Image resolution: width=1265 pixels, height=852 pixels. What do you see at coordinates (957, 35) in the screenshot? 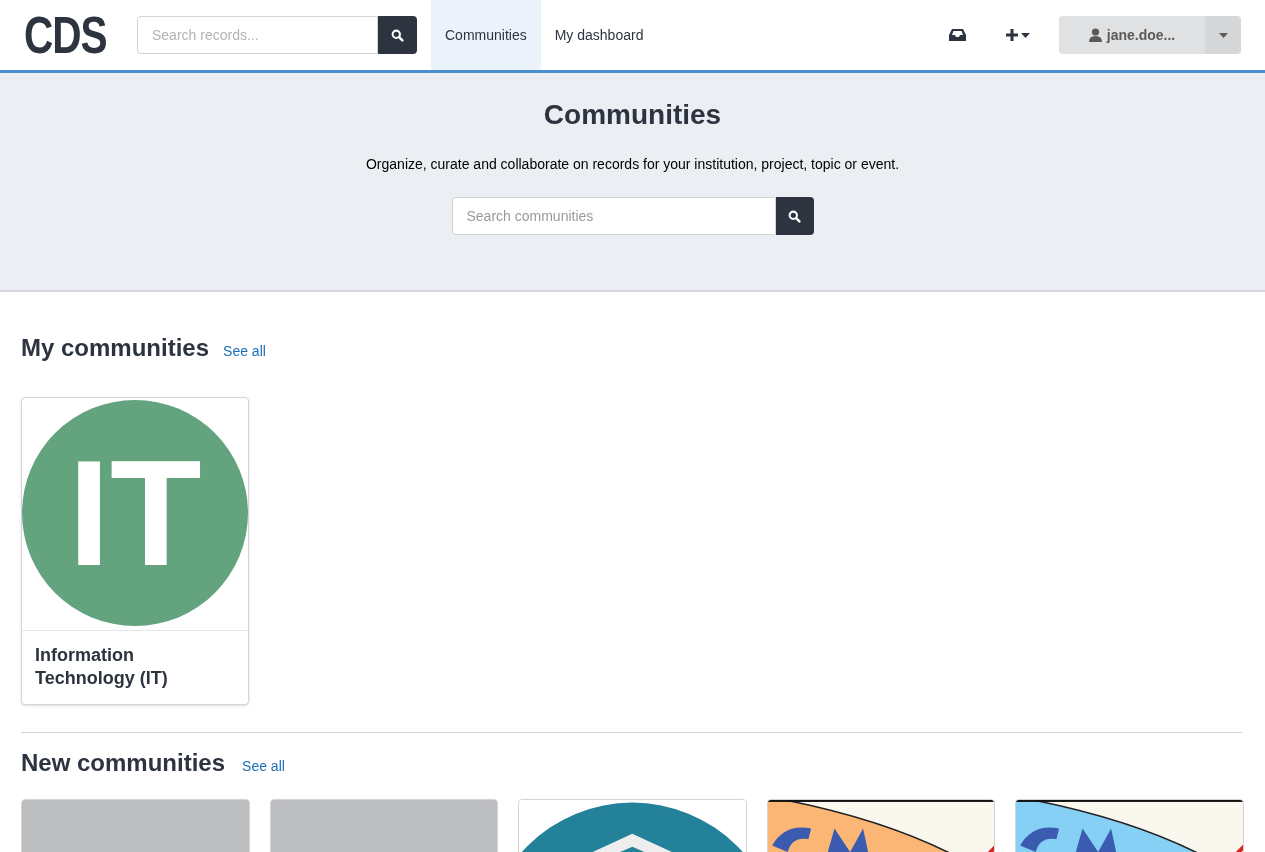
I see `inbox-icon` at bounding box center [957, 35].